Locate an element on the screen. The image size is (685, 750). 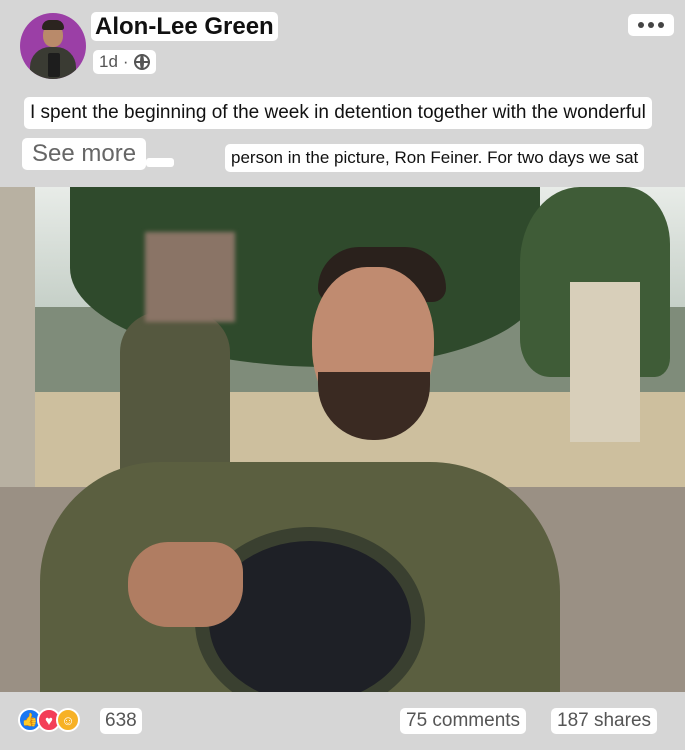
more-options-icon is located at coordinates (651, 25).